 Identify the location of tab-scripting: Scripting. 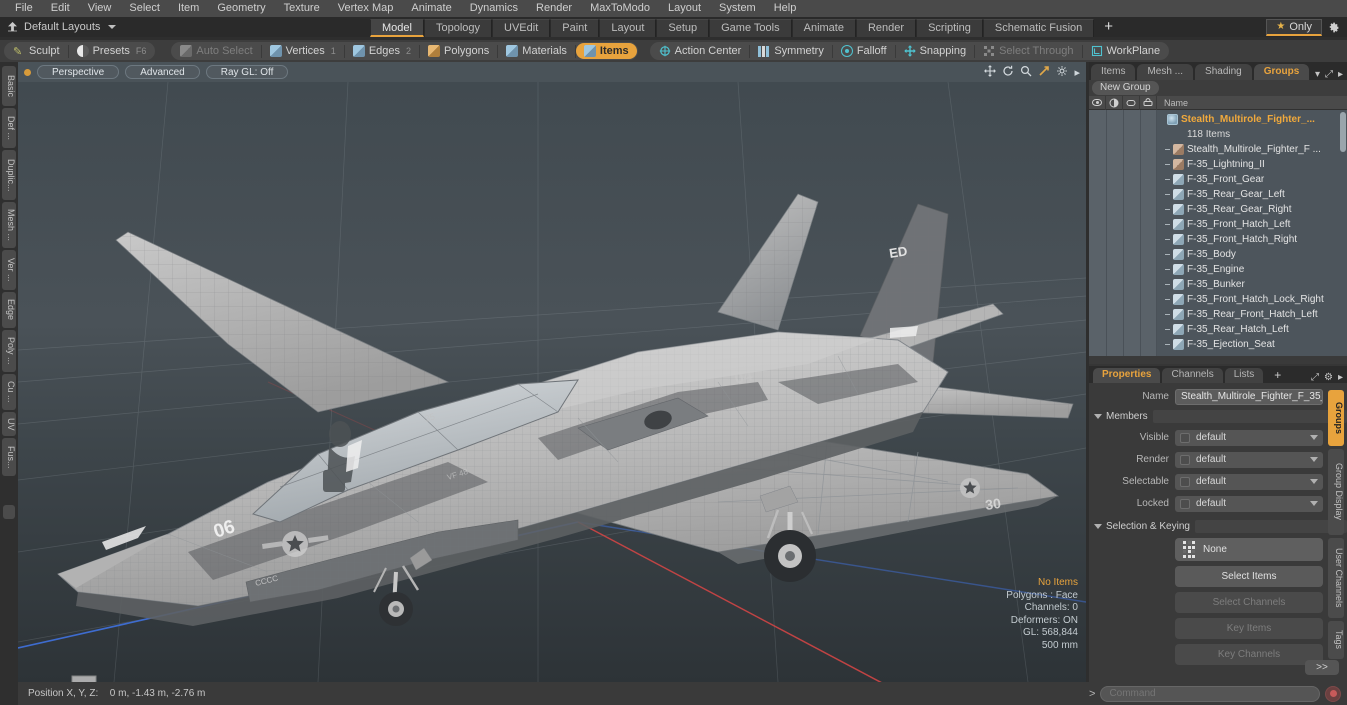
(949, 28).